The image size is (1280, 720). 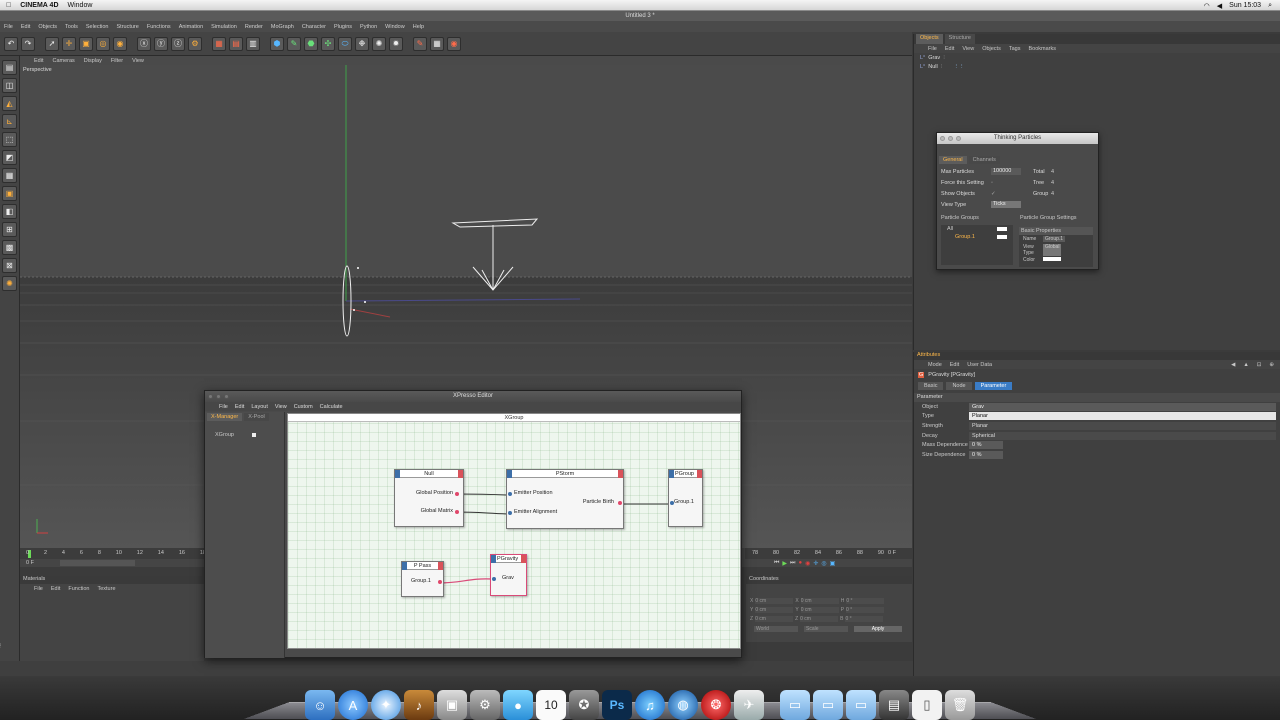 What do you see at coordinates (932, 67) in the screenshot?
I see `object-name: Null` at bounding box center [932, 67].